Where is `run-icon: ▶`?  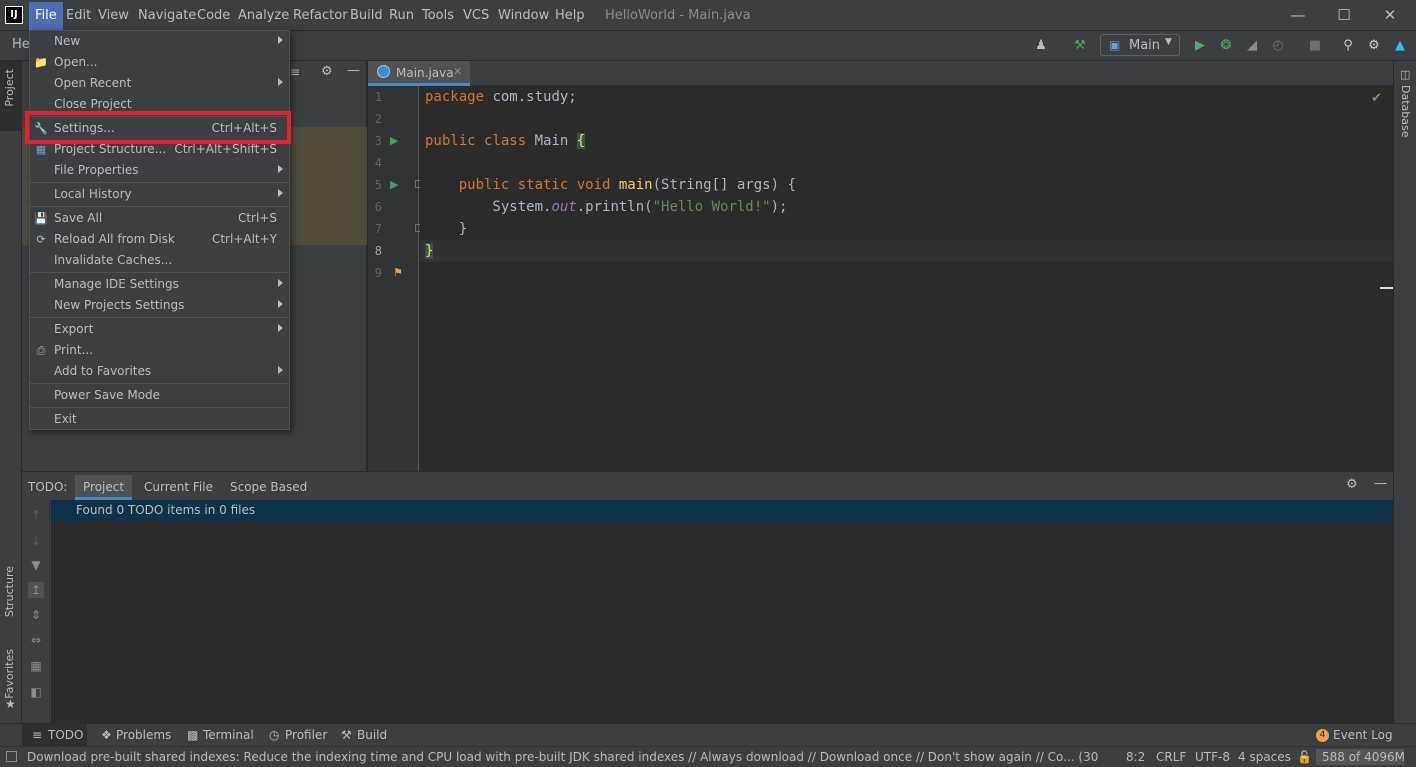 run-icon: ▶ is located at coordinates (1200, 46).